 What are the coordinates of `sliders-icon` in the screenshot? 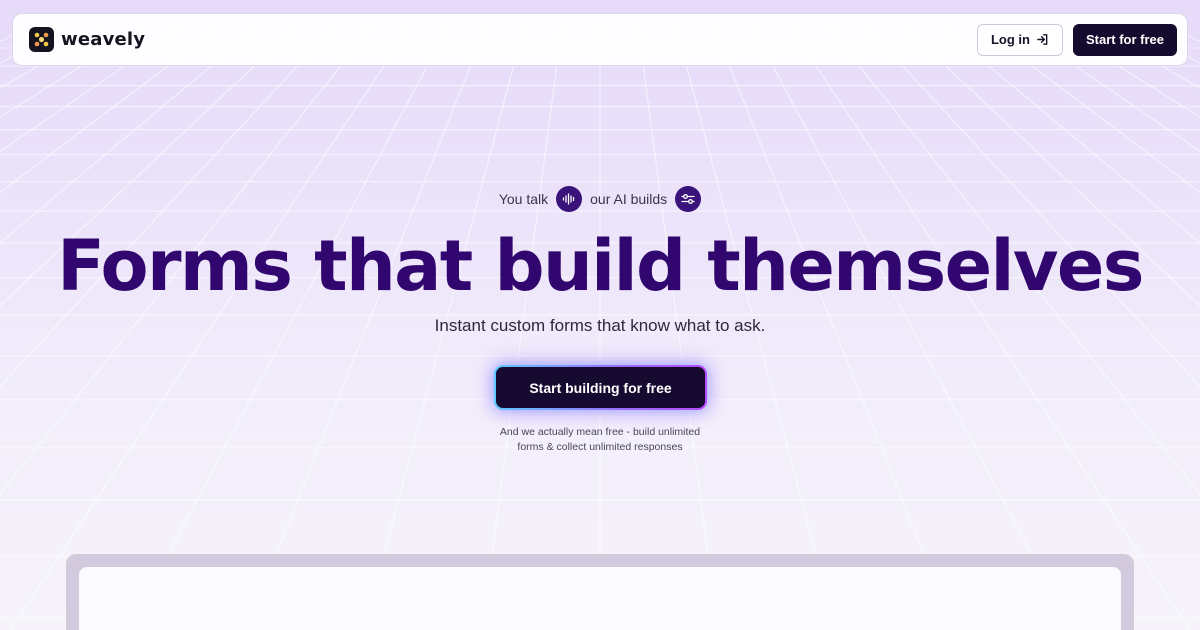 It's located at (688, 199).